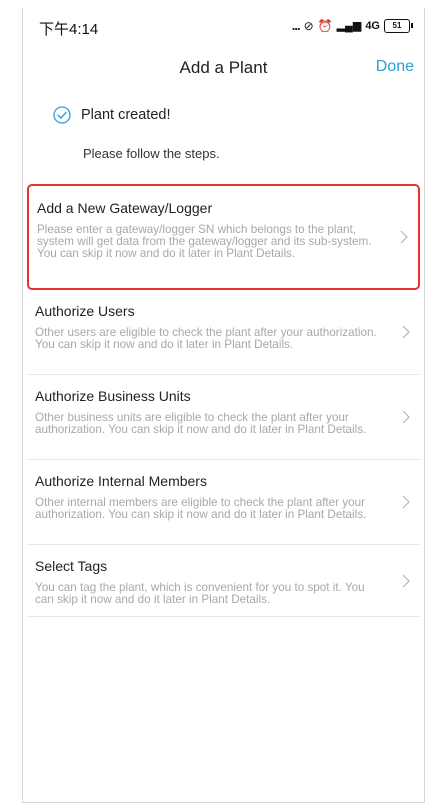 This screenshot has width=431, height=806. What do you see at coordinates (125, 208) in the screenshot?
I see `step-title: Add a New Gateway/Logger` at bounding box center [125, 208].